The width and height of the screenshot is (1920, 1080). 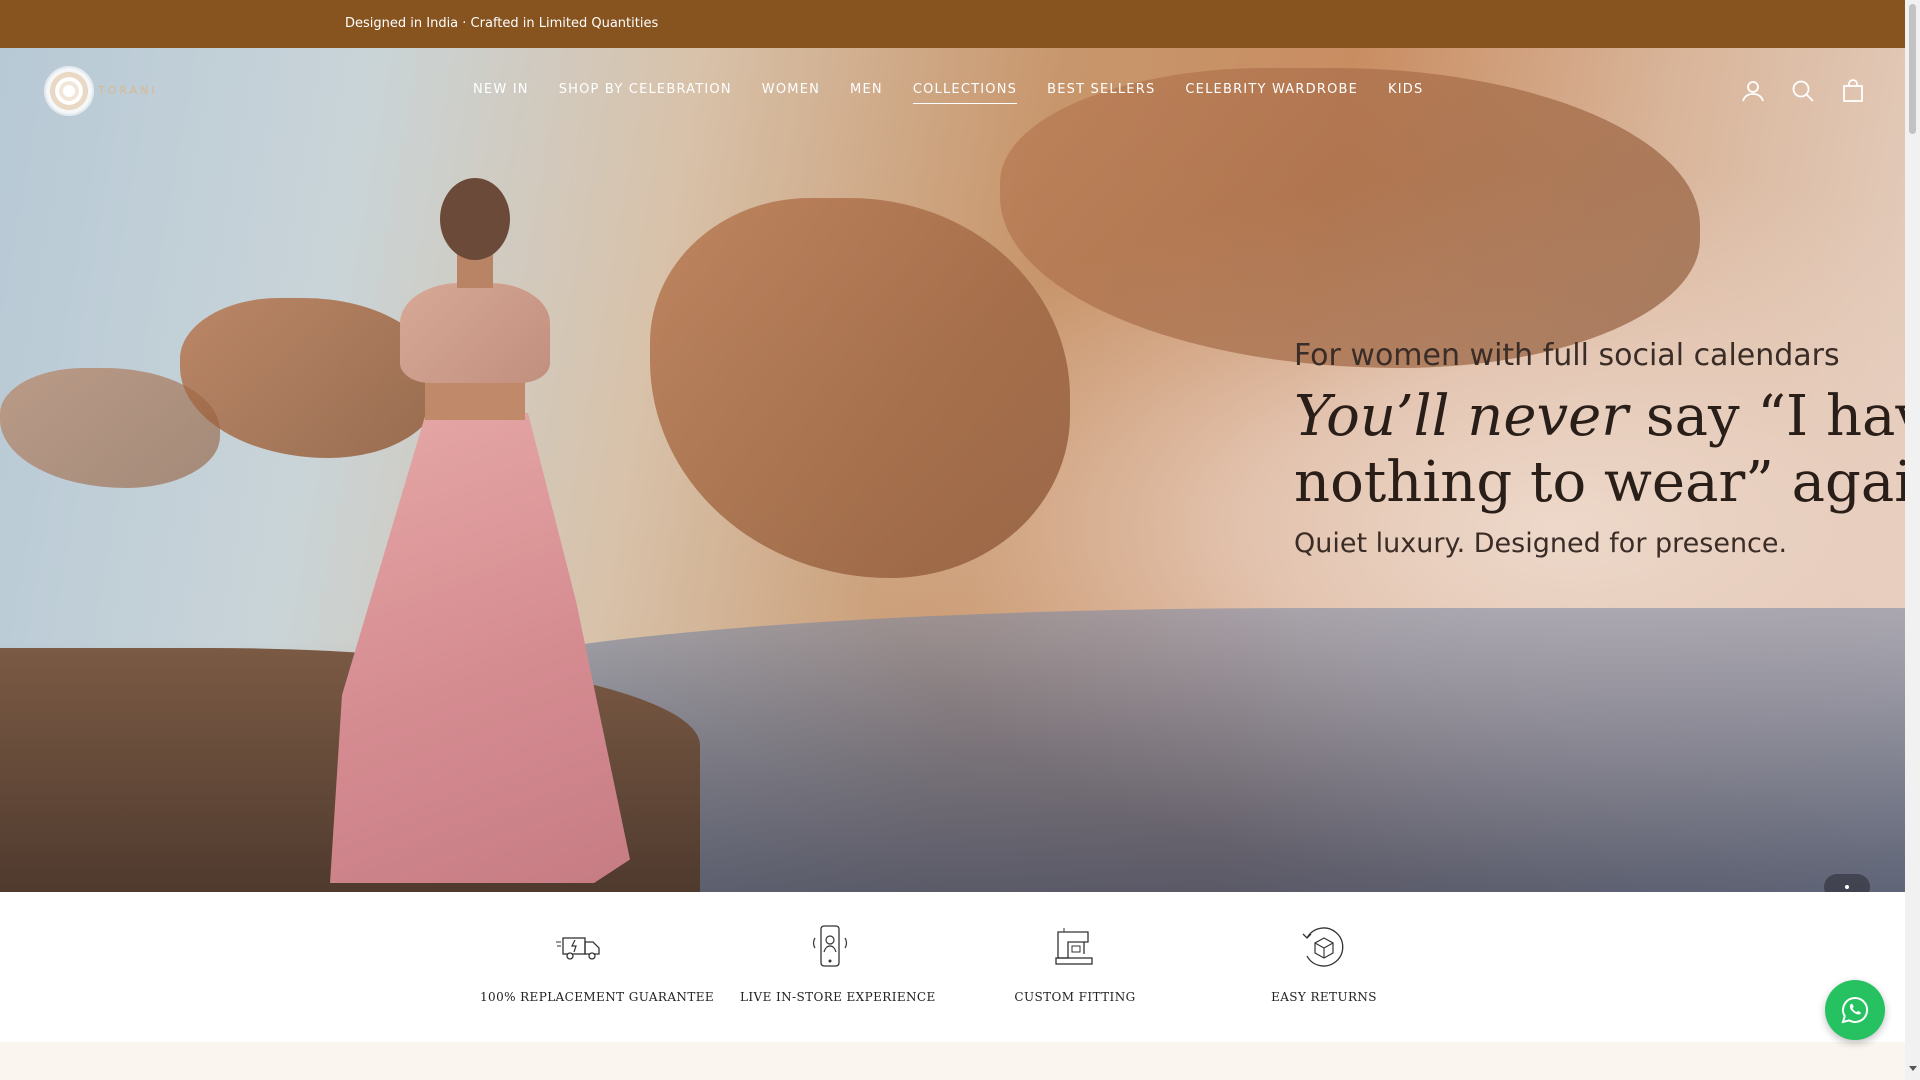 I want to click on slide-dot, so click(x=1847, y=887).